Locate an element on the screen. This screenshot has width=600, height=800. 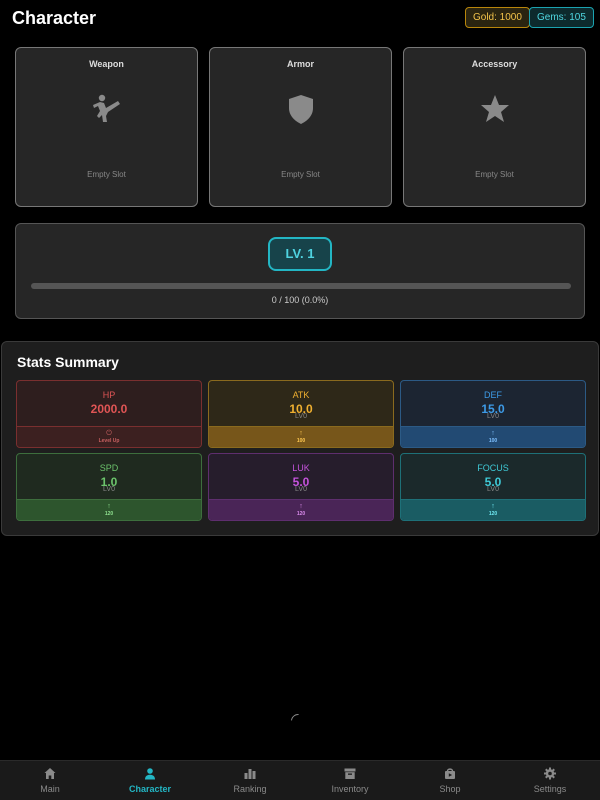
stat-tile-def: DEF 15.0 LV0 ↑ 100 is located at coordinates (493, 414).